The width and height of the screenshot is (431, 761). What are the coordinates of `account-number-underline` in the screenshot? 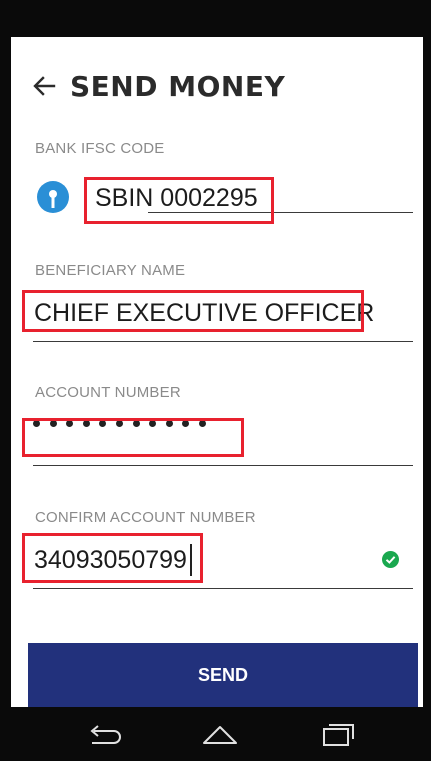 It's located at (223, 465).